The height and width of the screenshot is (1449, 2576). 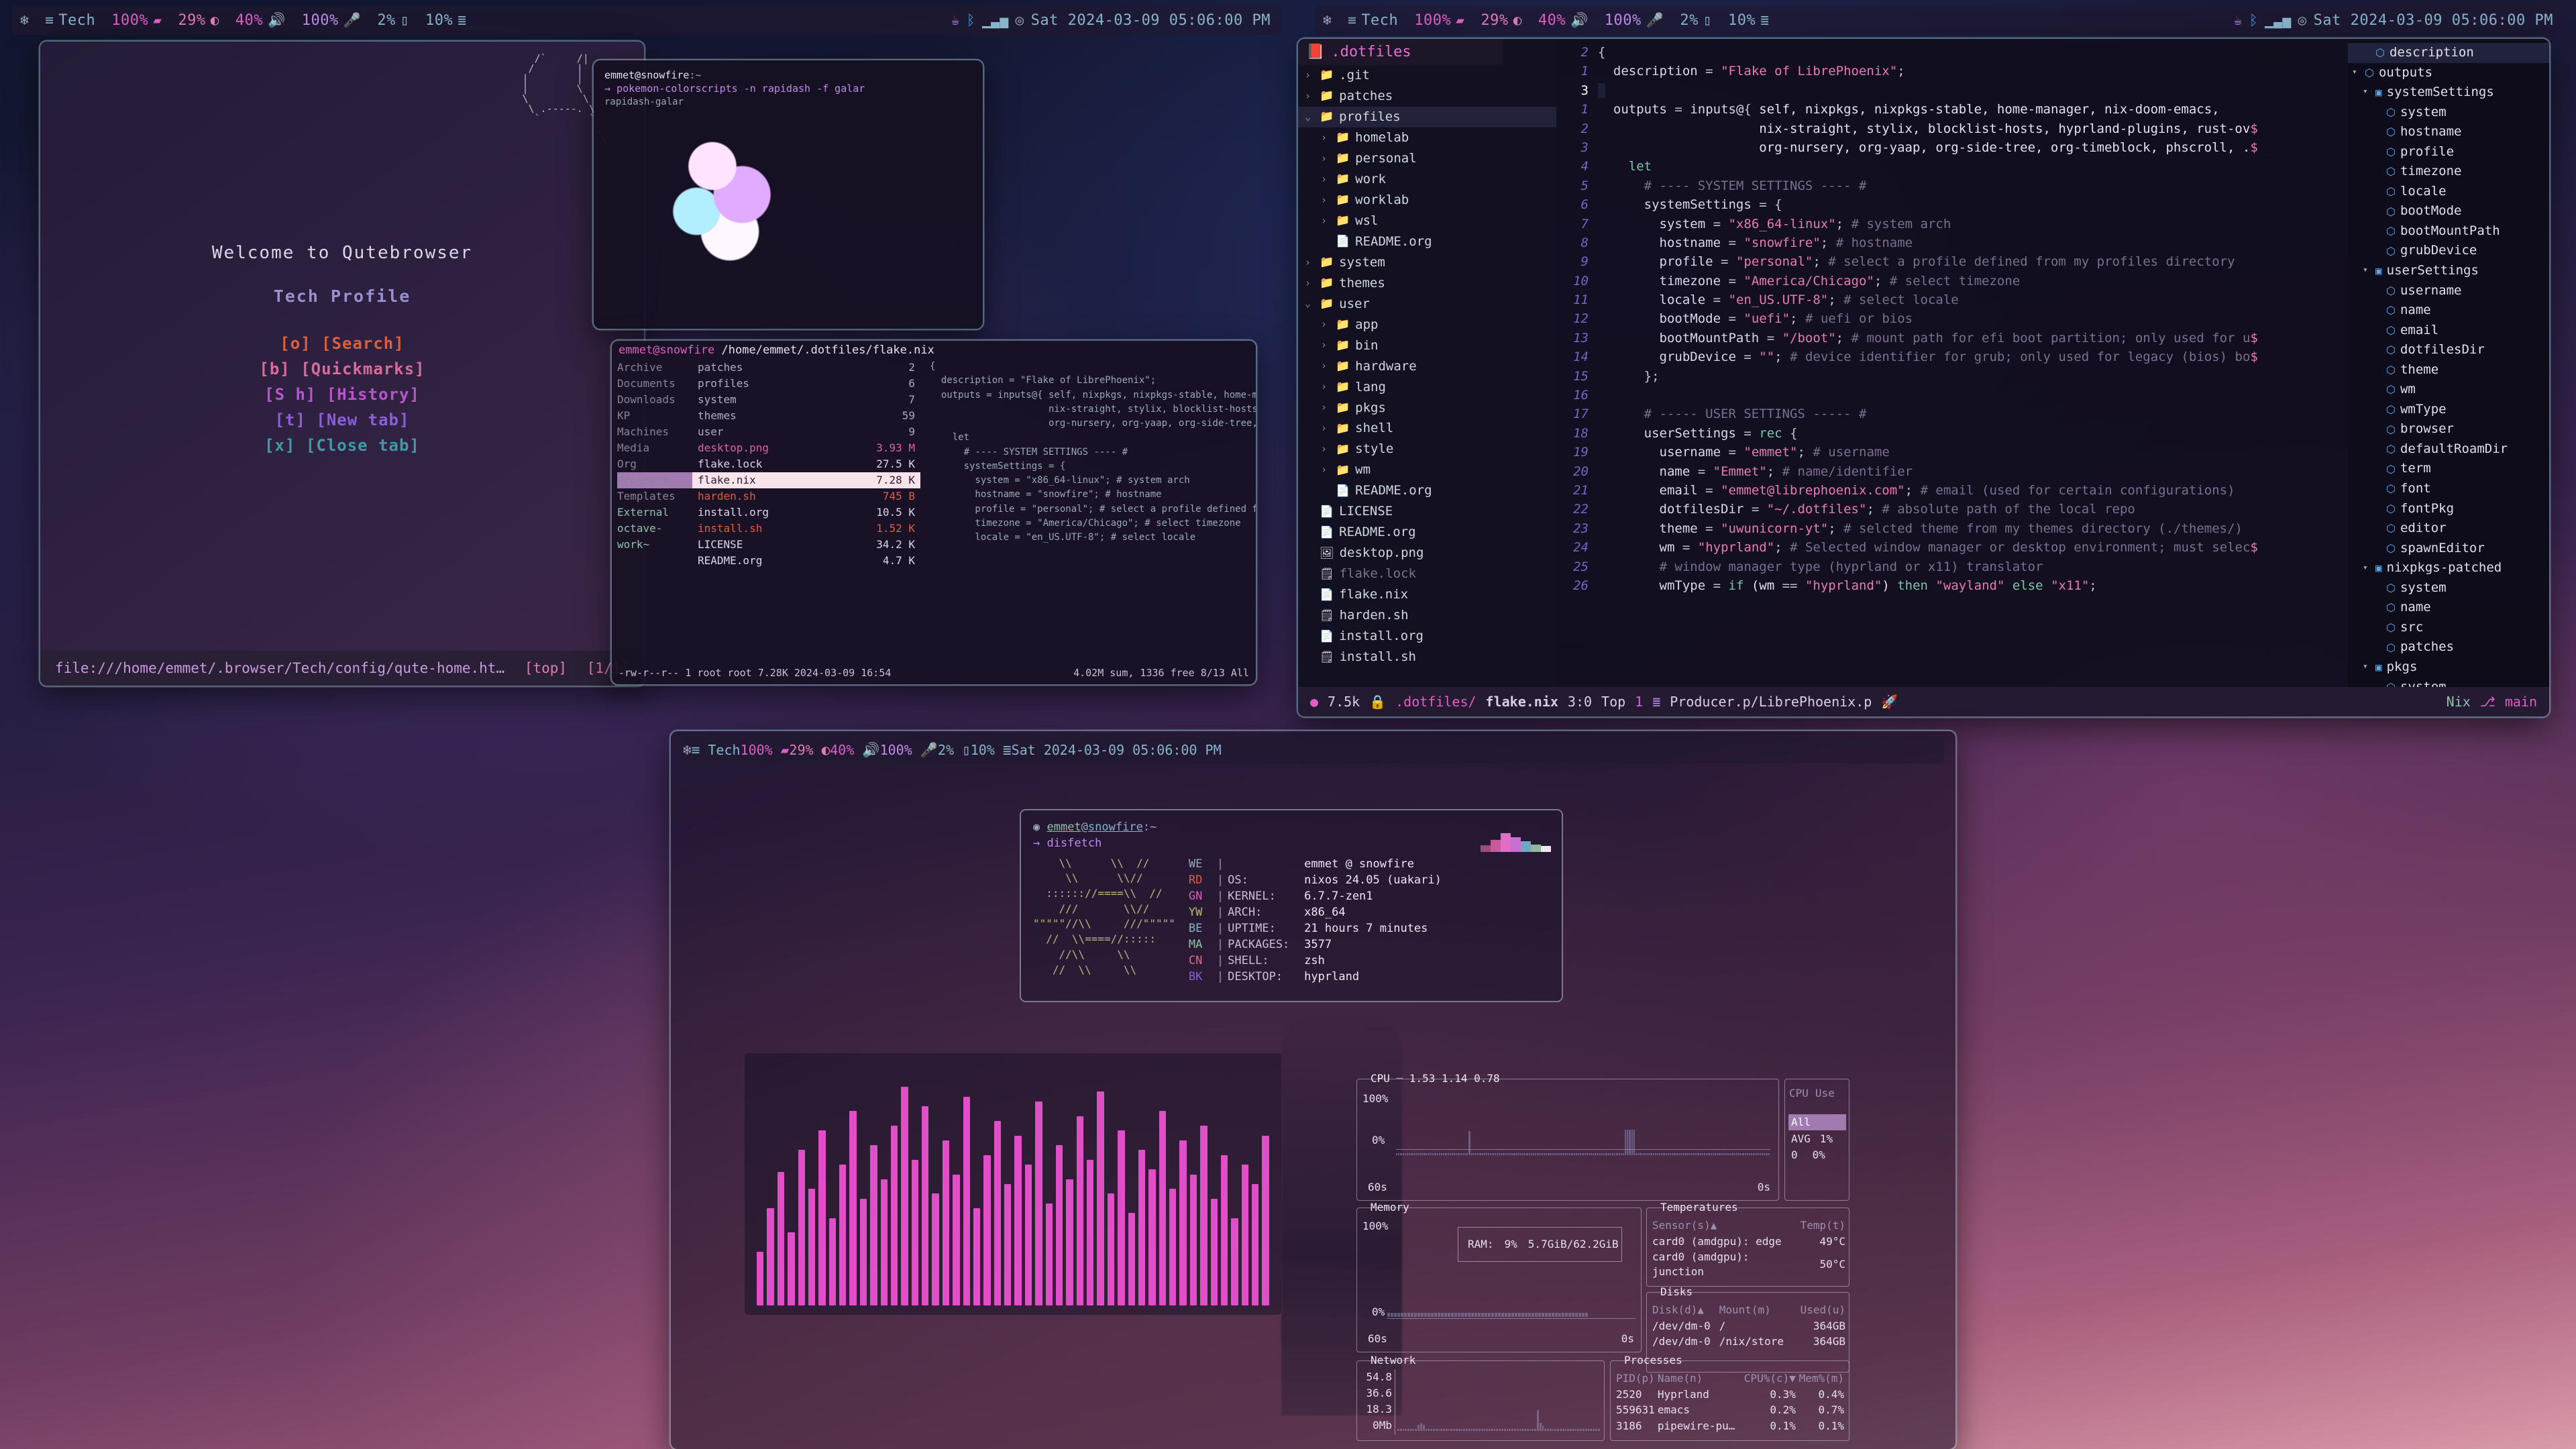 I want to click on ranger-parent-item: octave-work~, so click(x=654, y=537).